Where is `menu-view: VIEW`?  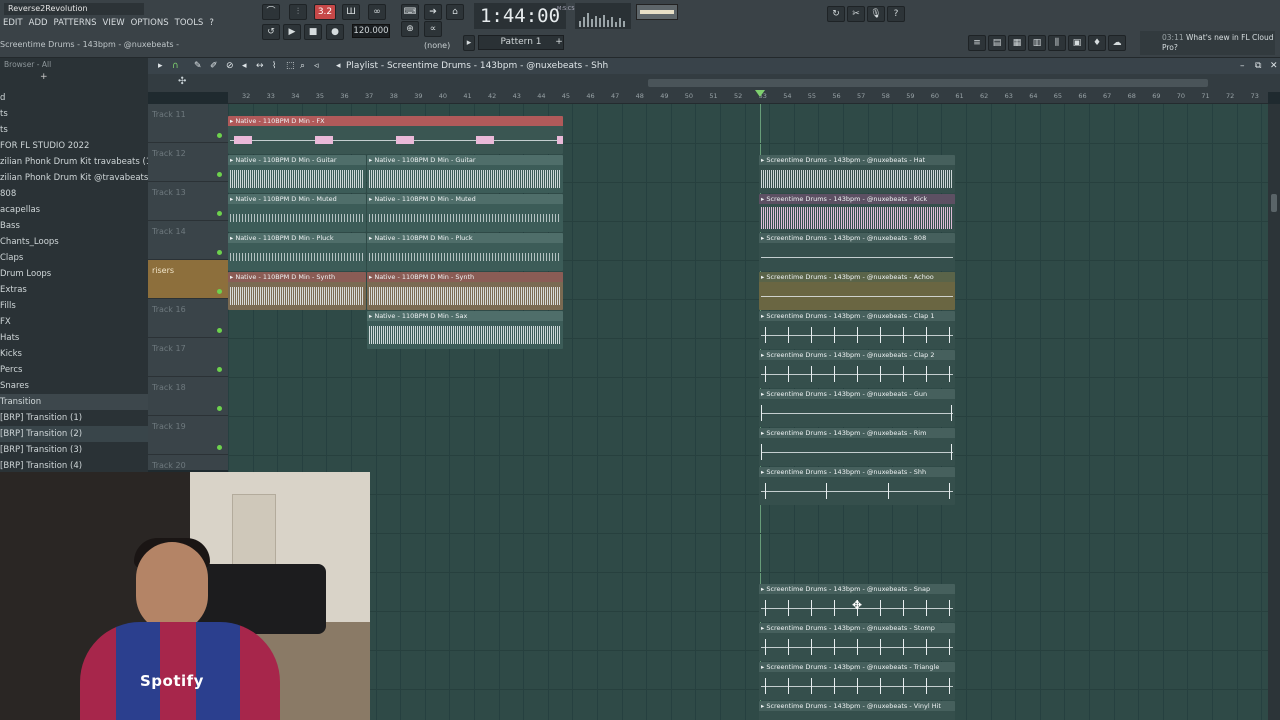 menu-view: VIEW is located at coordinates (114, 24).